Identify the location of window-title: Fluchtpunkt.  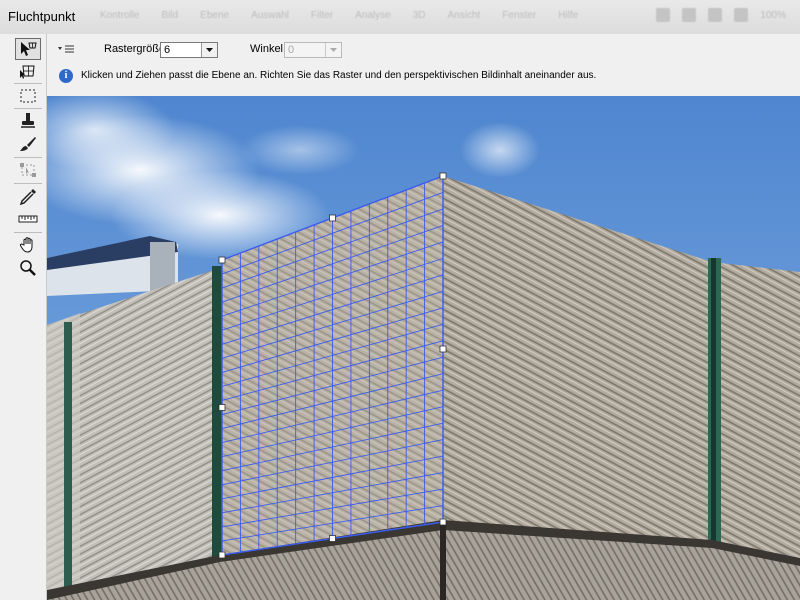
(42, 16).